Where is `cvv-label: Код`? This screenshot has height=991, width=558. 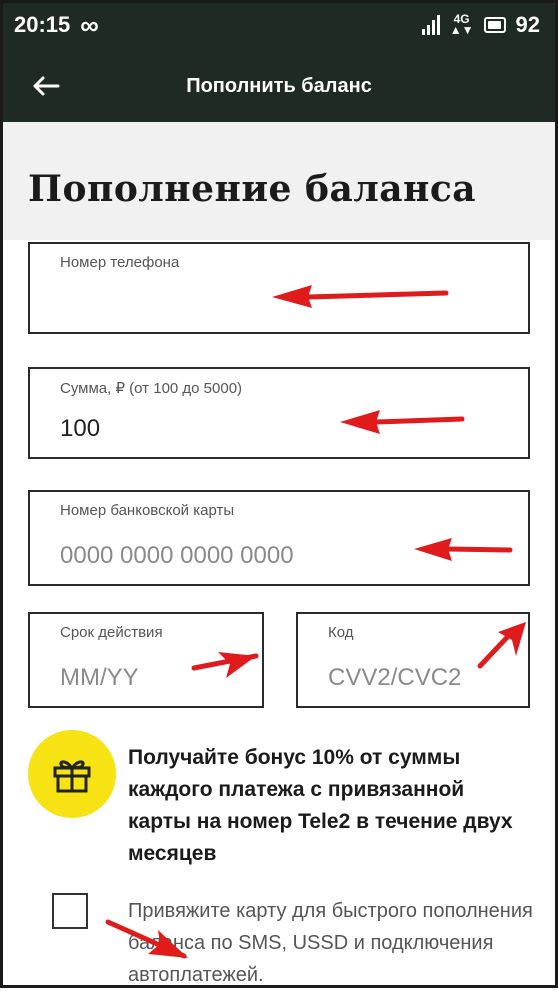
cvv-label: Код is located at coordinates (341, 632).